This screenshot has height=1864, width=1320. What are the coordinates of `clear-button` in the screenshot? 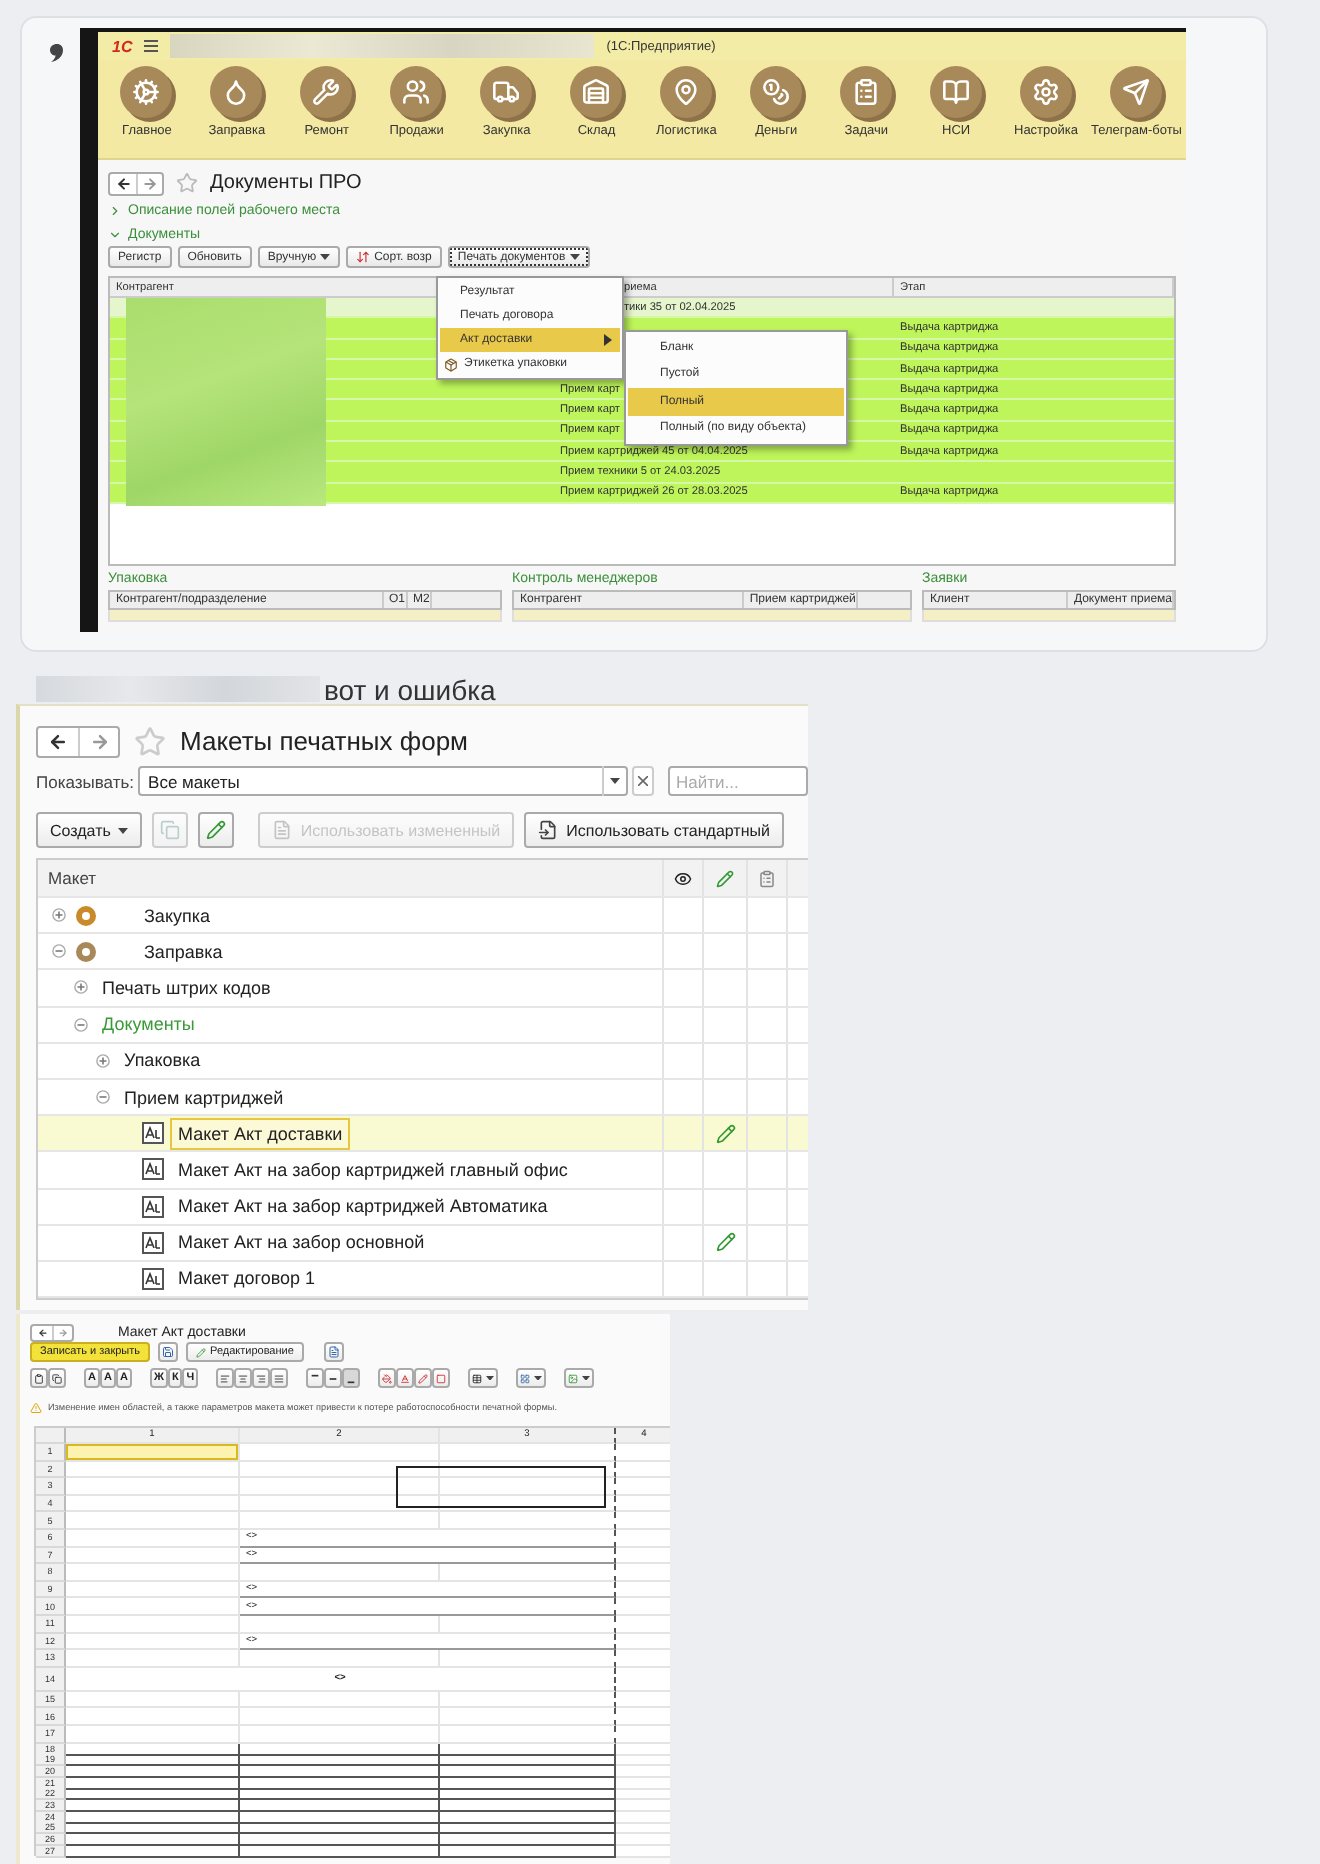 It's located at (642, 781).